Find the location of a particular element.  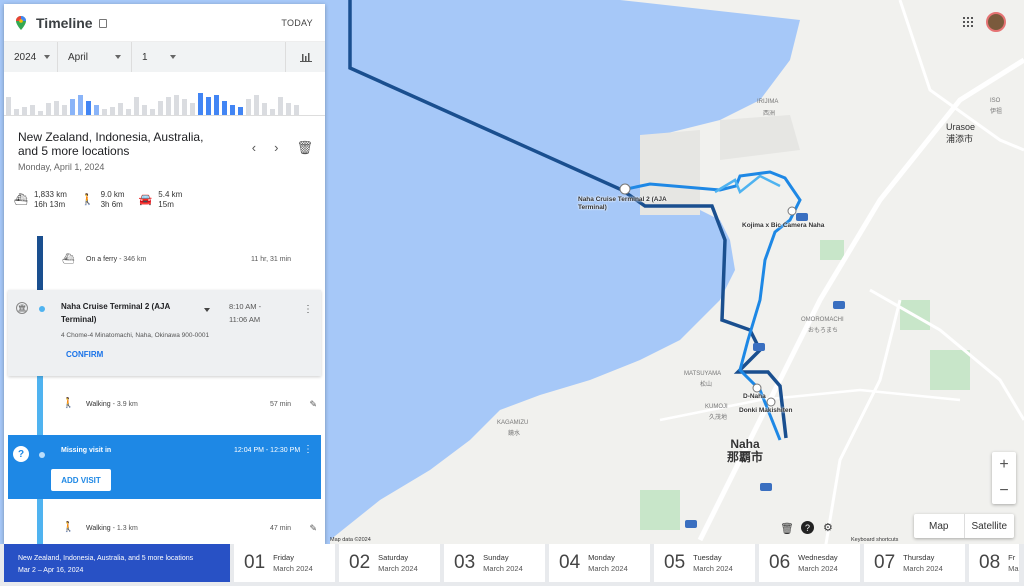

activity-histogram is located at coordinates (164, 94).